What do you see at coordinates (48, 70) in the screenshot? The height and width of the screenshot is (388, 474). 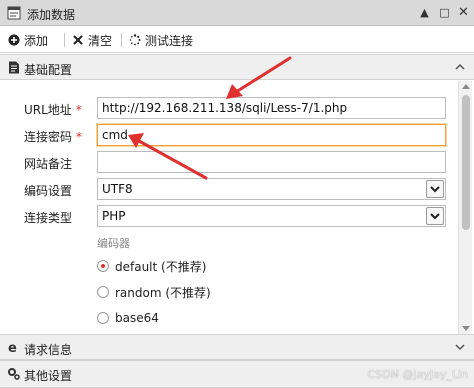 I see `section-basic-label: 基础配置` at bounding box center [48, 70].